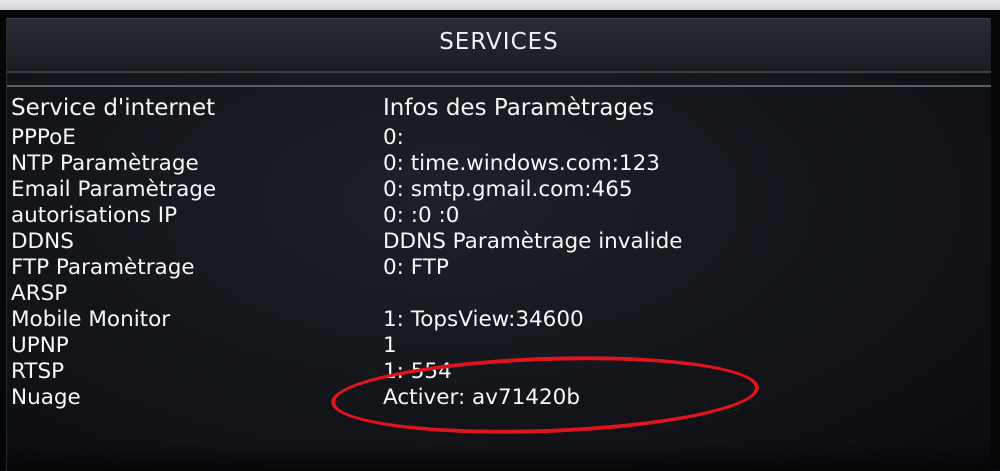  Describe the element at coordinates (114, 189) in the screenshot. I see `service-name: Email Paramètrage` at that location.